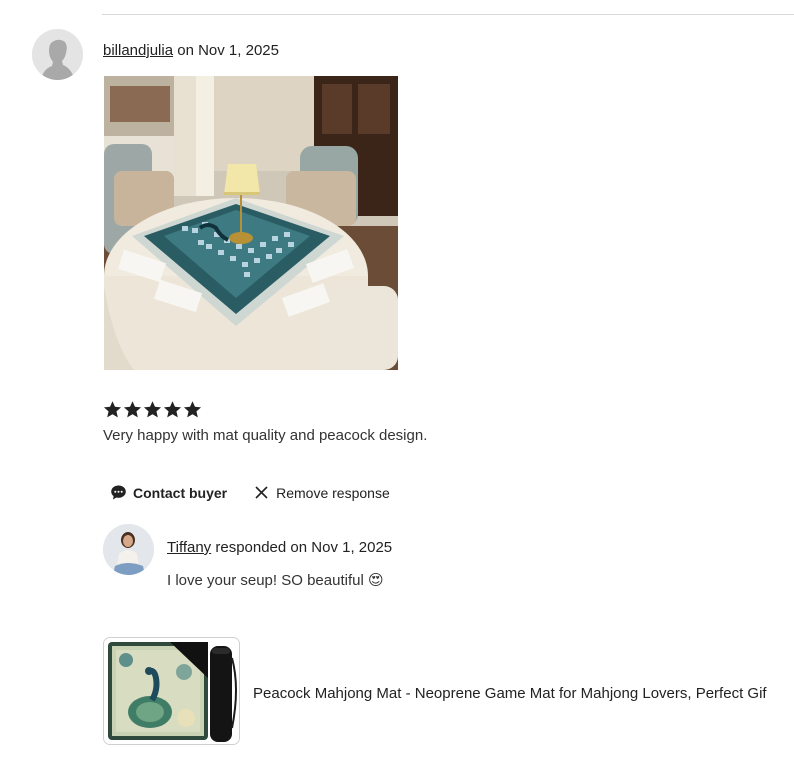  What do you see at coordinates (251, 223) in the screenshot?
I see `review-photo` at bounding box center [251, 223].